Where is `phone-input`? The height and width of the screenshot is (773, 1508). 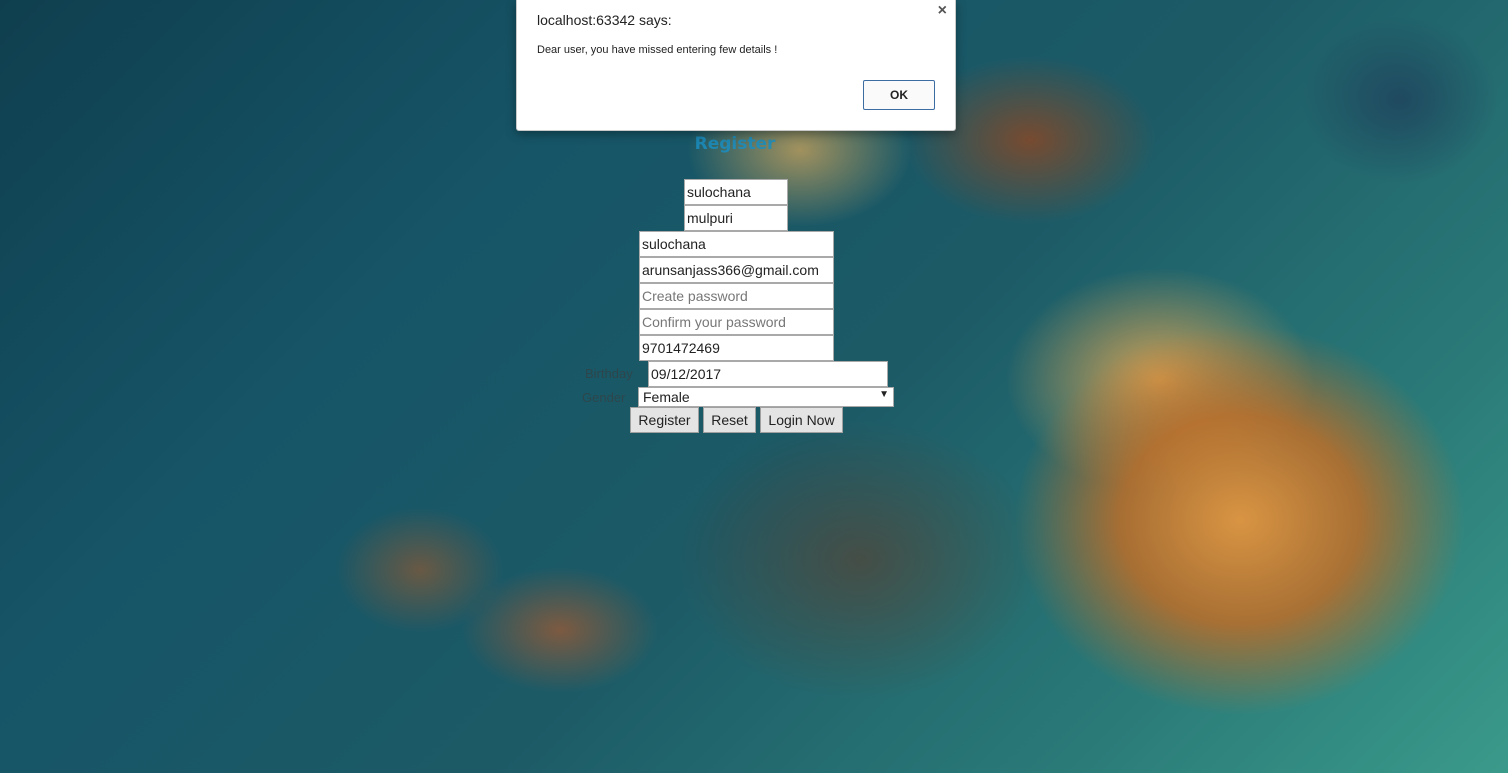
phone-input is located at coordinates (736, 348).